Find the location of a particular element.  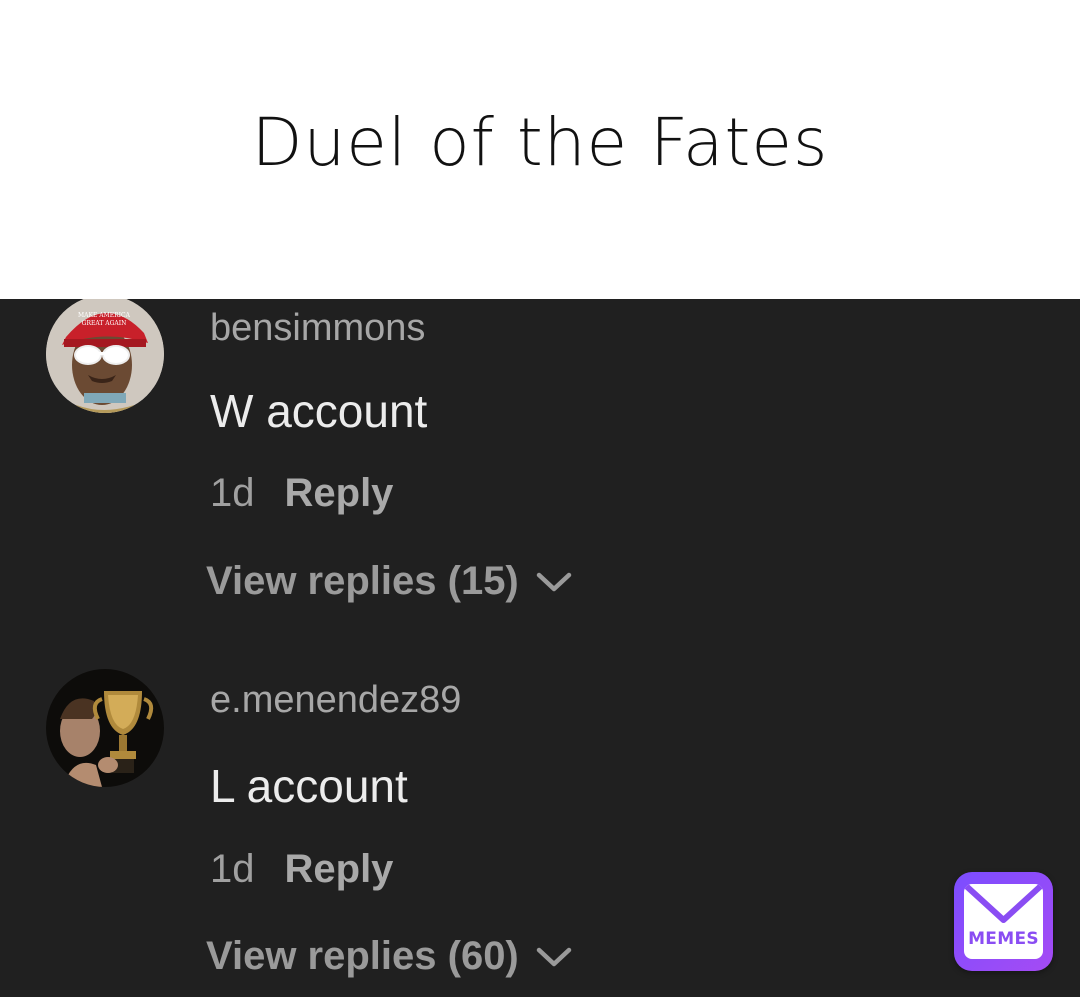

avatar is located at coordinates (105, 728).